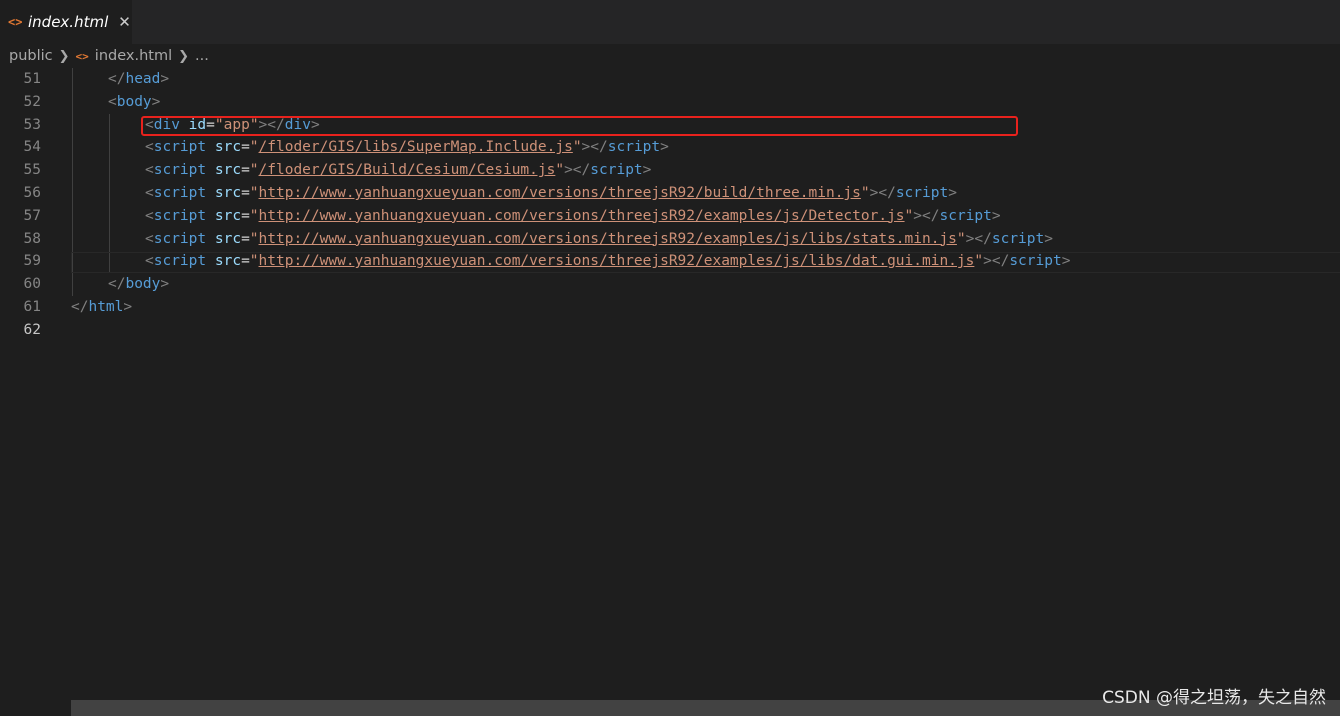  I want to click on tab-label: index.html, so click(68, 22).